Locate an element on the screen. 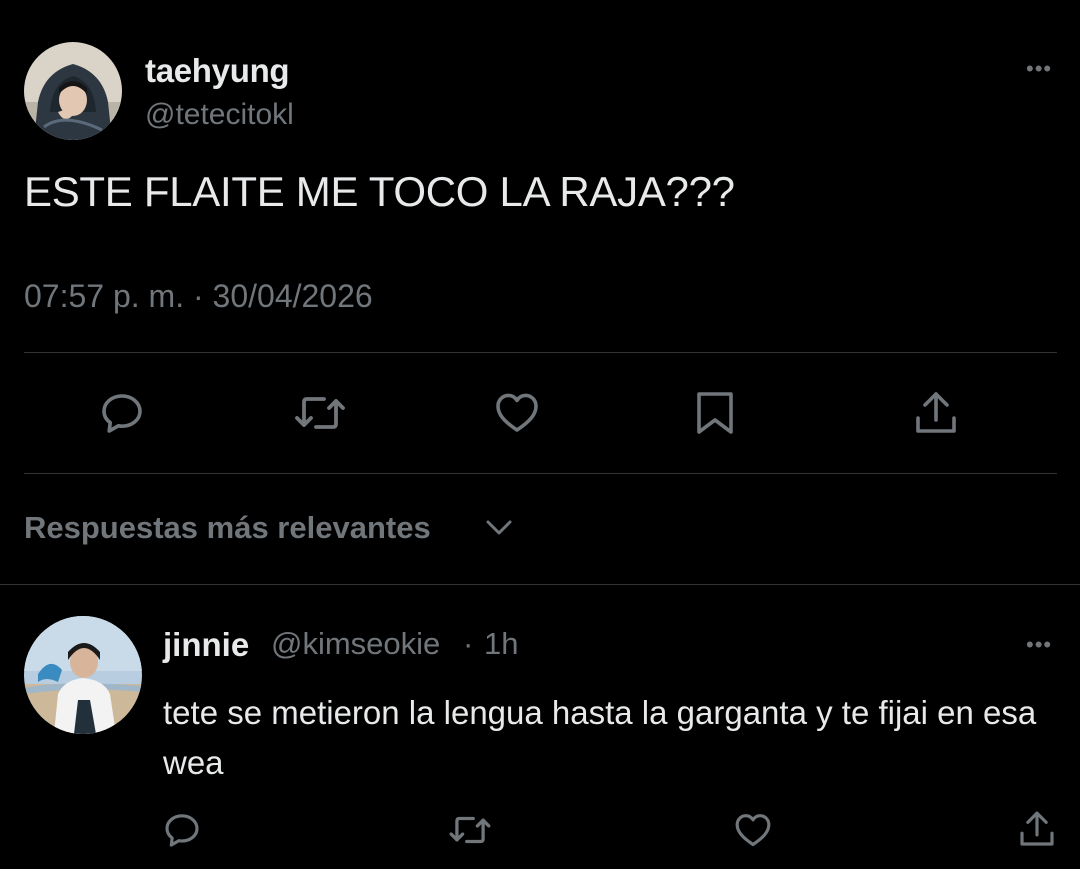  reply-time: 1h is located at coordinates (501, 644).